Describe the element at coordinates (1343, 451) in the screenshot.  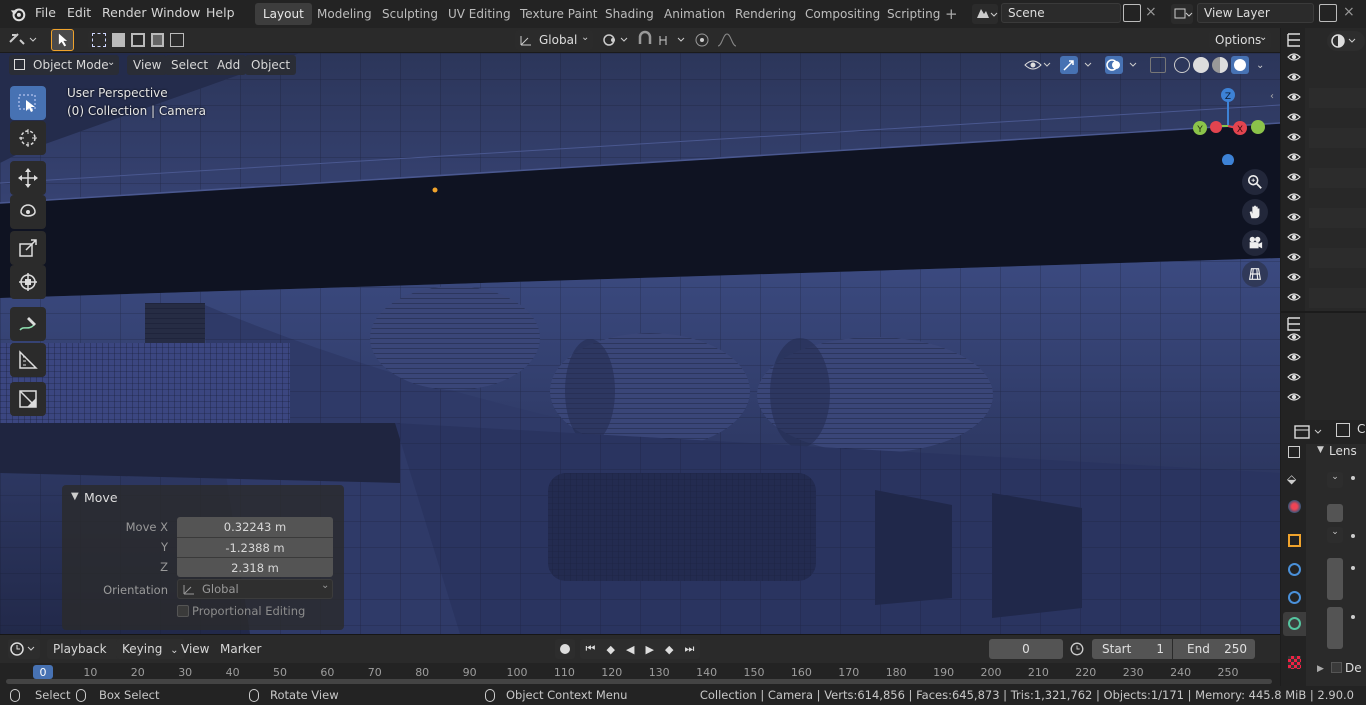
I see `lens-panel-label: Lens` at that location.